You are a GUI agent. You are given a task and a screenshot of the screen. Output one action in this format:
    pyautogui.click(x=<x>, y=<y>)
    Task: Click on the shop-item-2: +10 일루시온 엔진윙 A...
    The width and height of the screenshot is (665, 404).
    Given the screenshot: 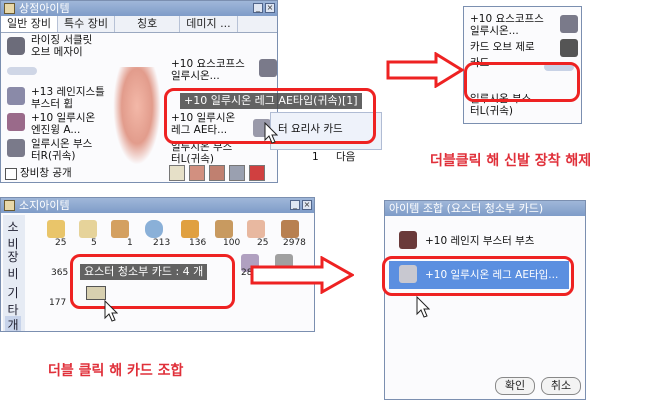 What is the action you would take?
    pyautogui.click(x=63, y=124)
    